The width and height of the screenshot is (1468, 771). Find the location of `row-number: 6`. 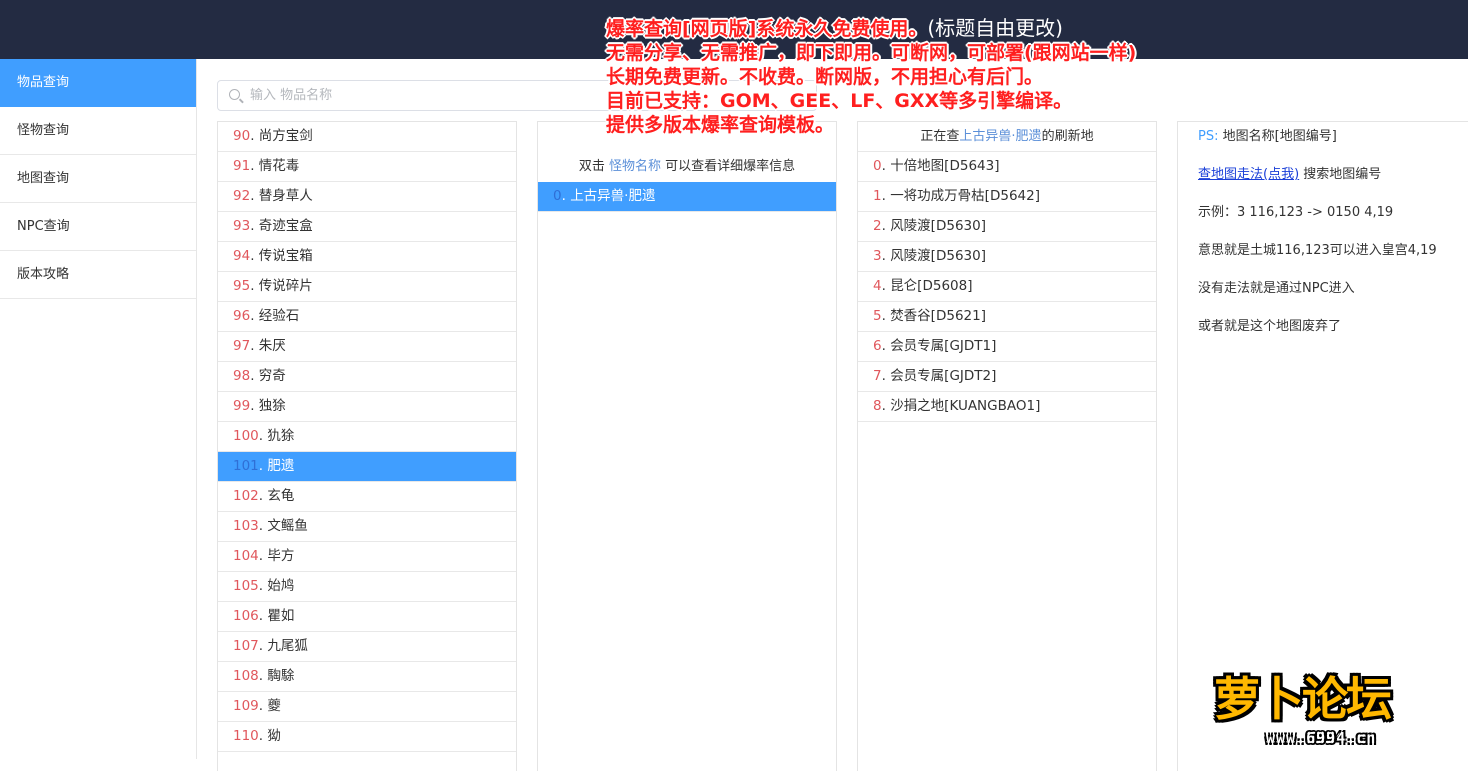

row-number: 6 is located at coordinates (877, 346).